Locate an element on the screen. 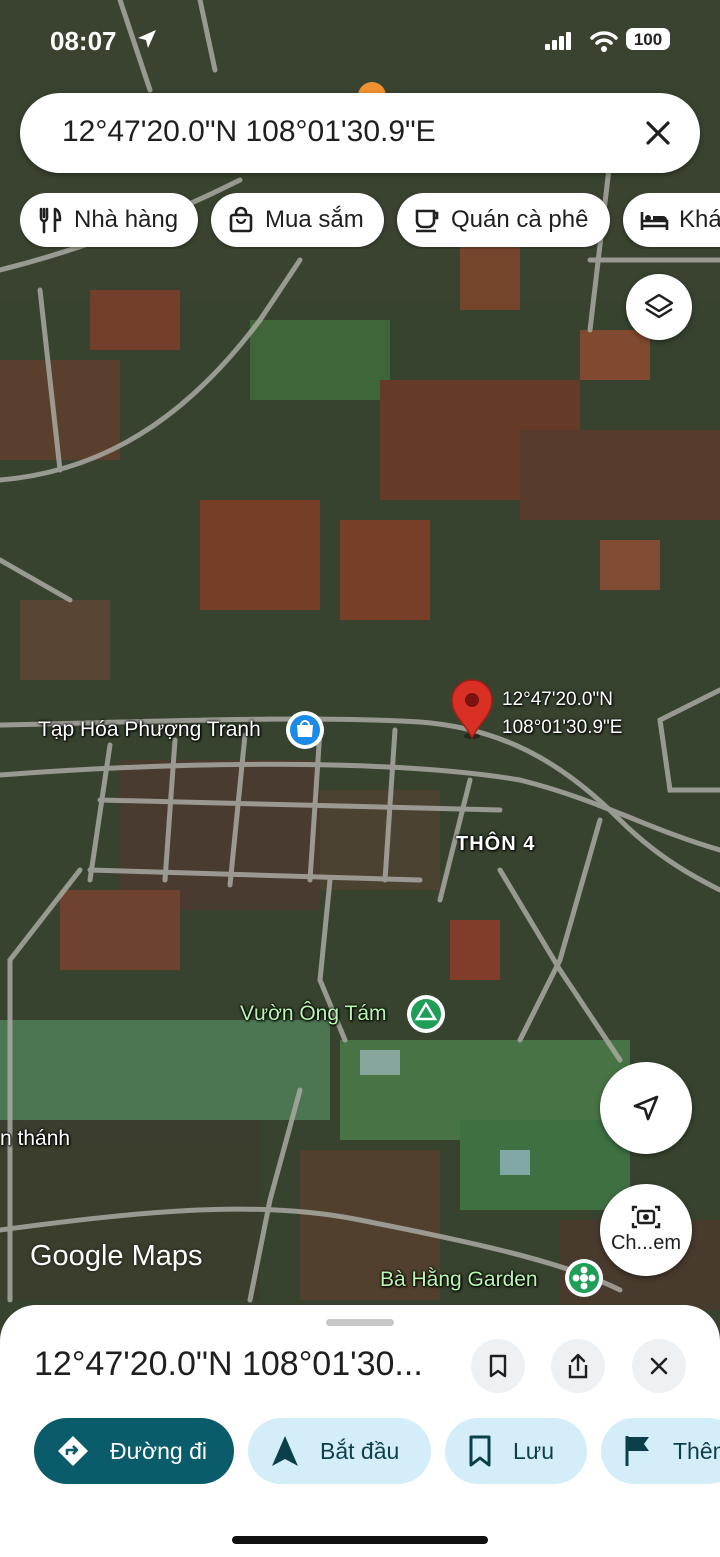 The image size is (720, 1557). search-bar: 12°47'20.0"N 108°01'30.9"E is located at coordinates (360, 133).